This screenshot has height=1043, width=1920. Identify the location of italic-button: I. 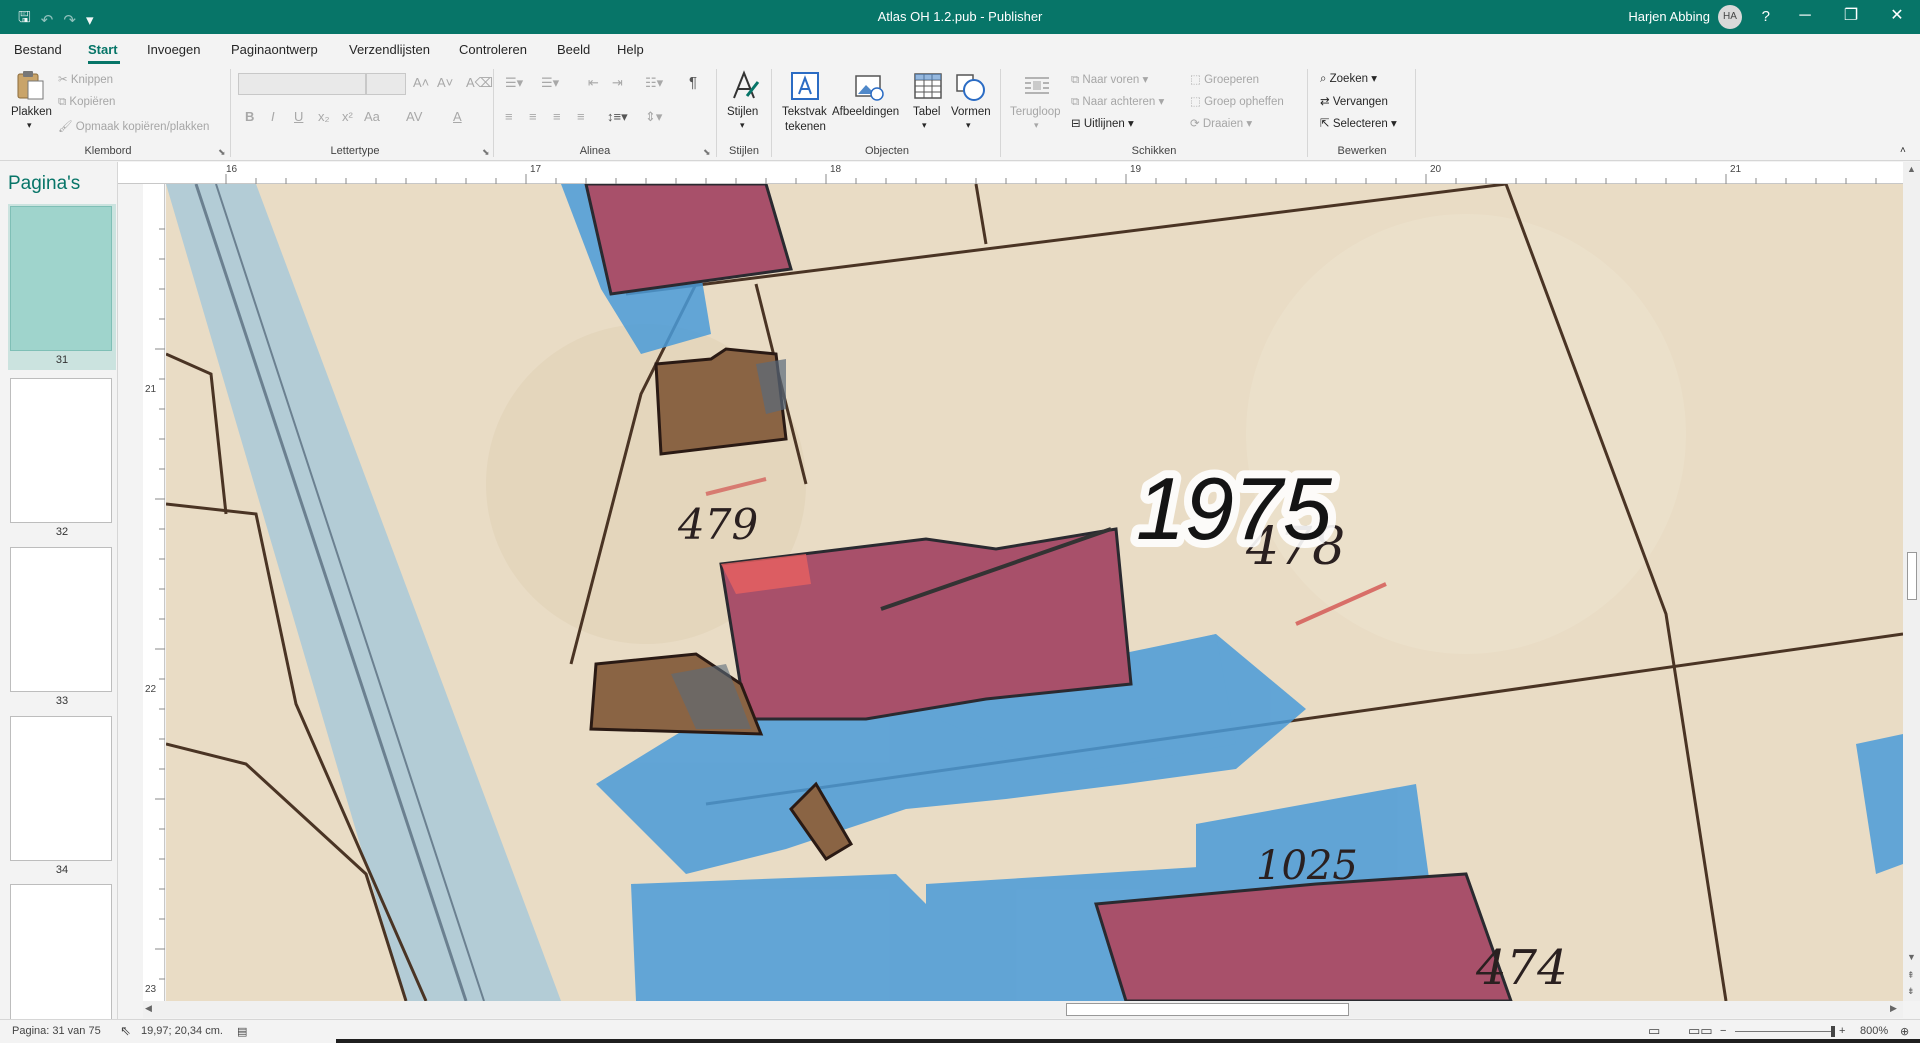
(273, 116).